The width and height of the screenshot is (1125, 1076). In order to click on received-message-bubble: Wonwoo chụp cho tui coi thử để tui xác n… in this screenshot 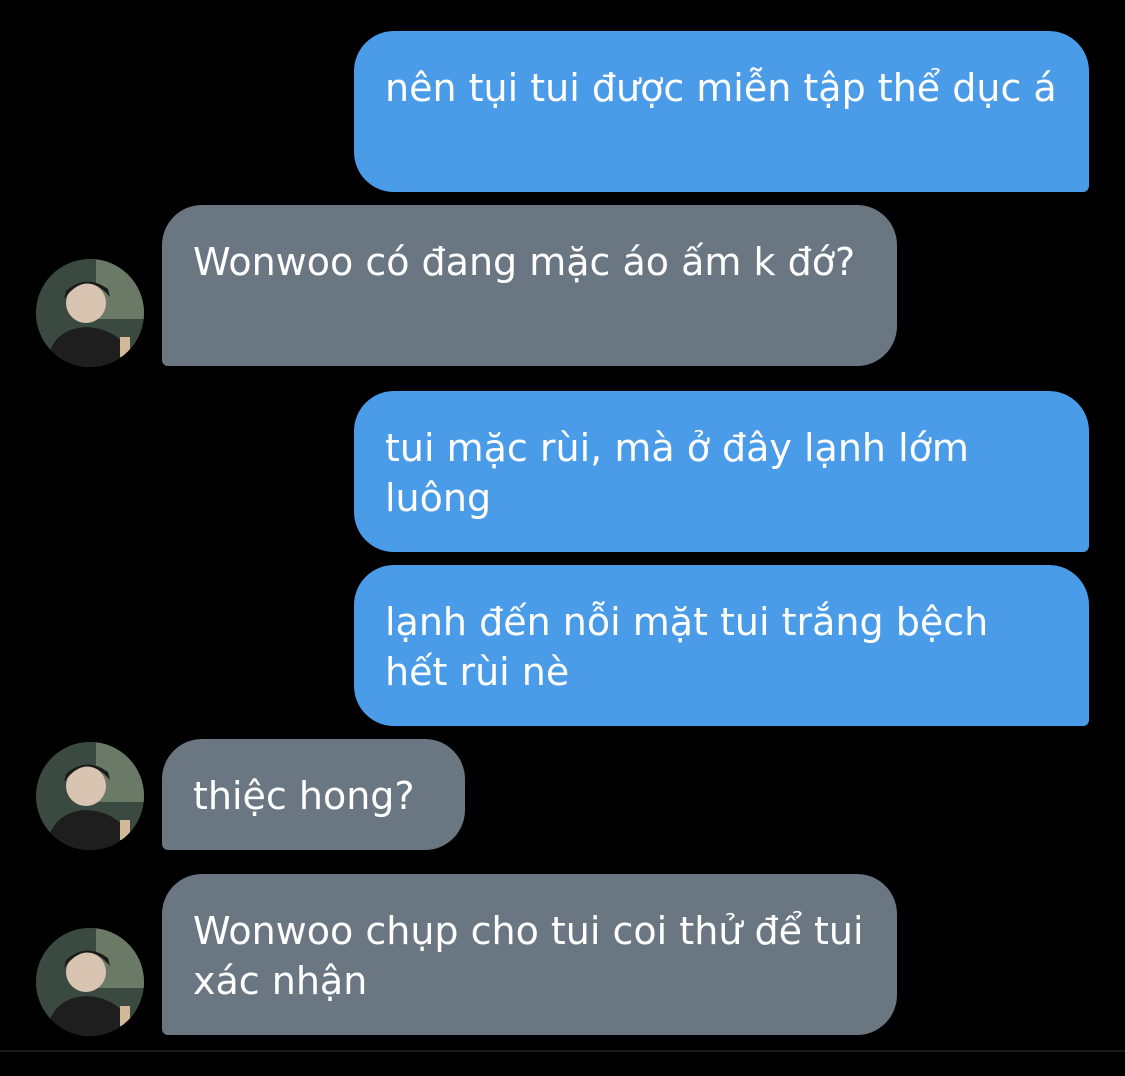, I will do `click(529, 954)`.